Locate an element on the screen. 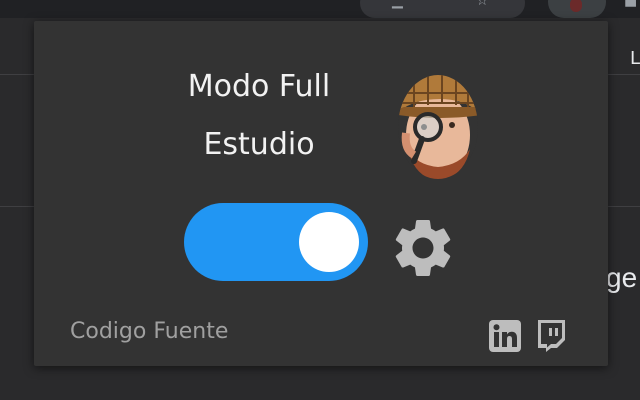 The height and width of the screenshot is (400, 640). minimize-icon: ▁ is located at coordinates (400, 4).